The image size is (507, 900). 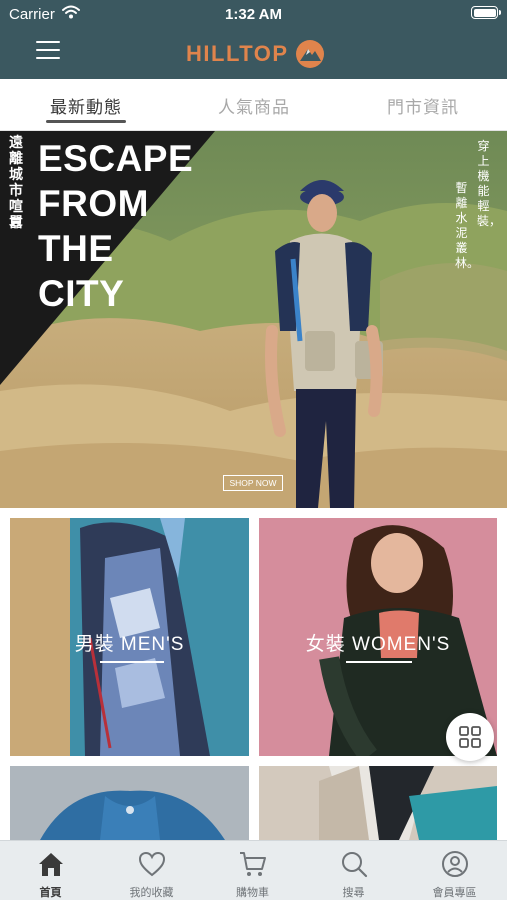 What do you see at coordinates (115, 226) in the screenshot?
I see `hero-headline: ESCAPE FROM THE CITY` at bounding box center [115, 226].